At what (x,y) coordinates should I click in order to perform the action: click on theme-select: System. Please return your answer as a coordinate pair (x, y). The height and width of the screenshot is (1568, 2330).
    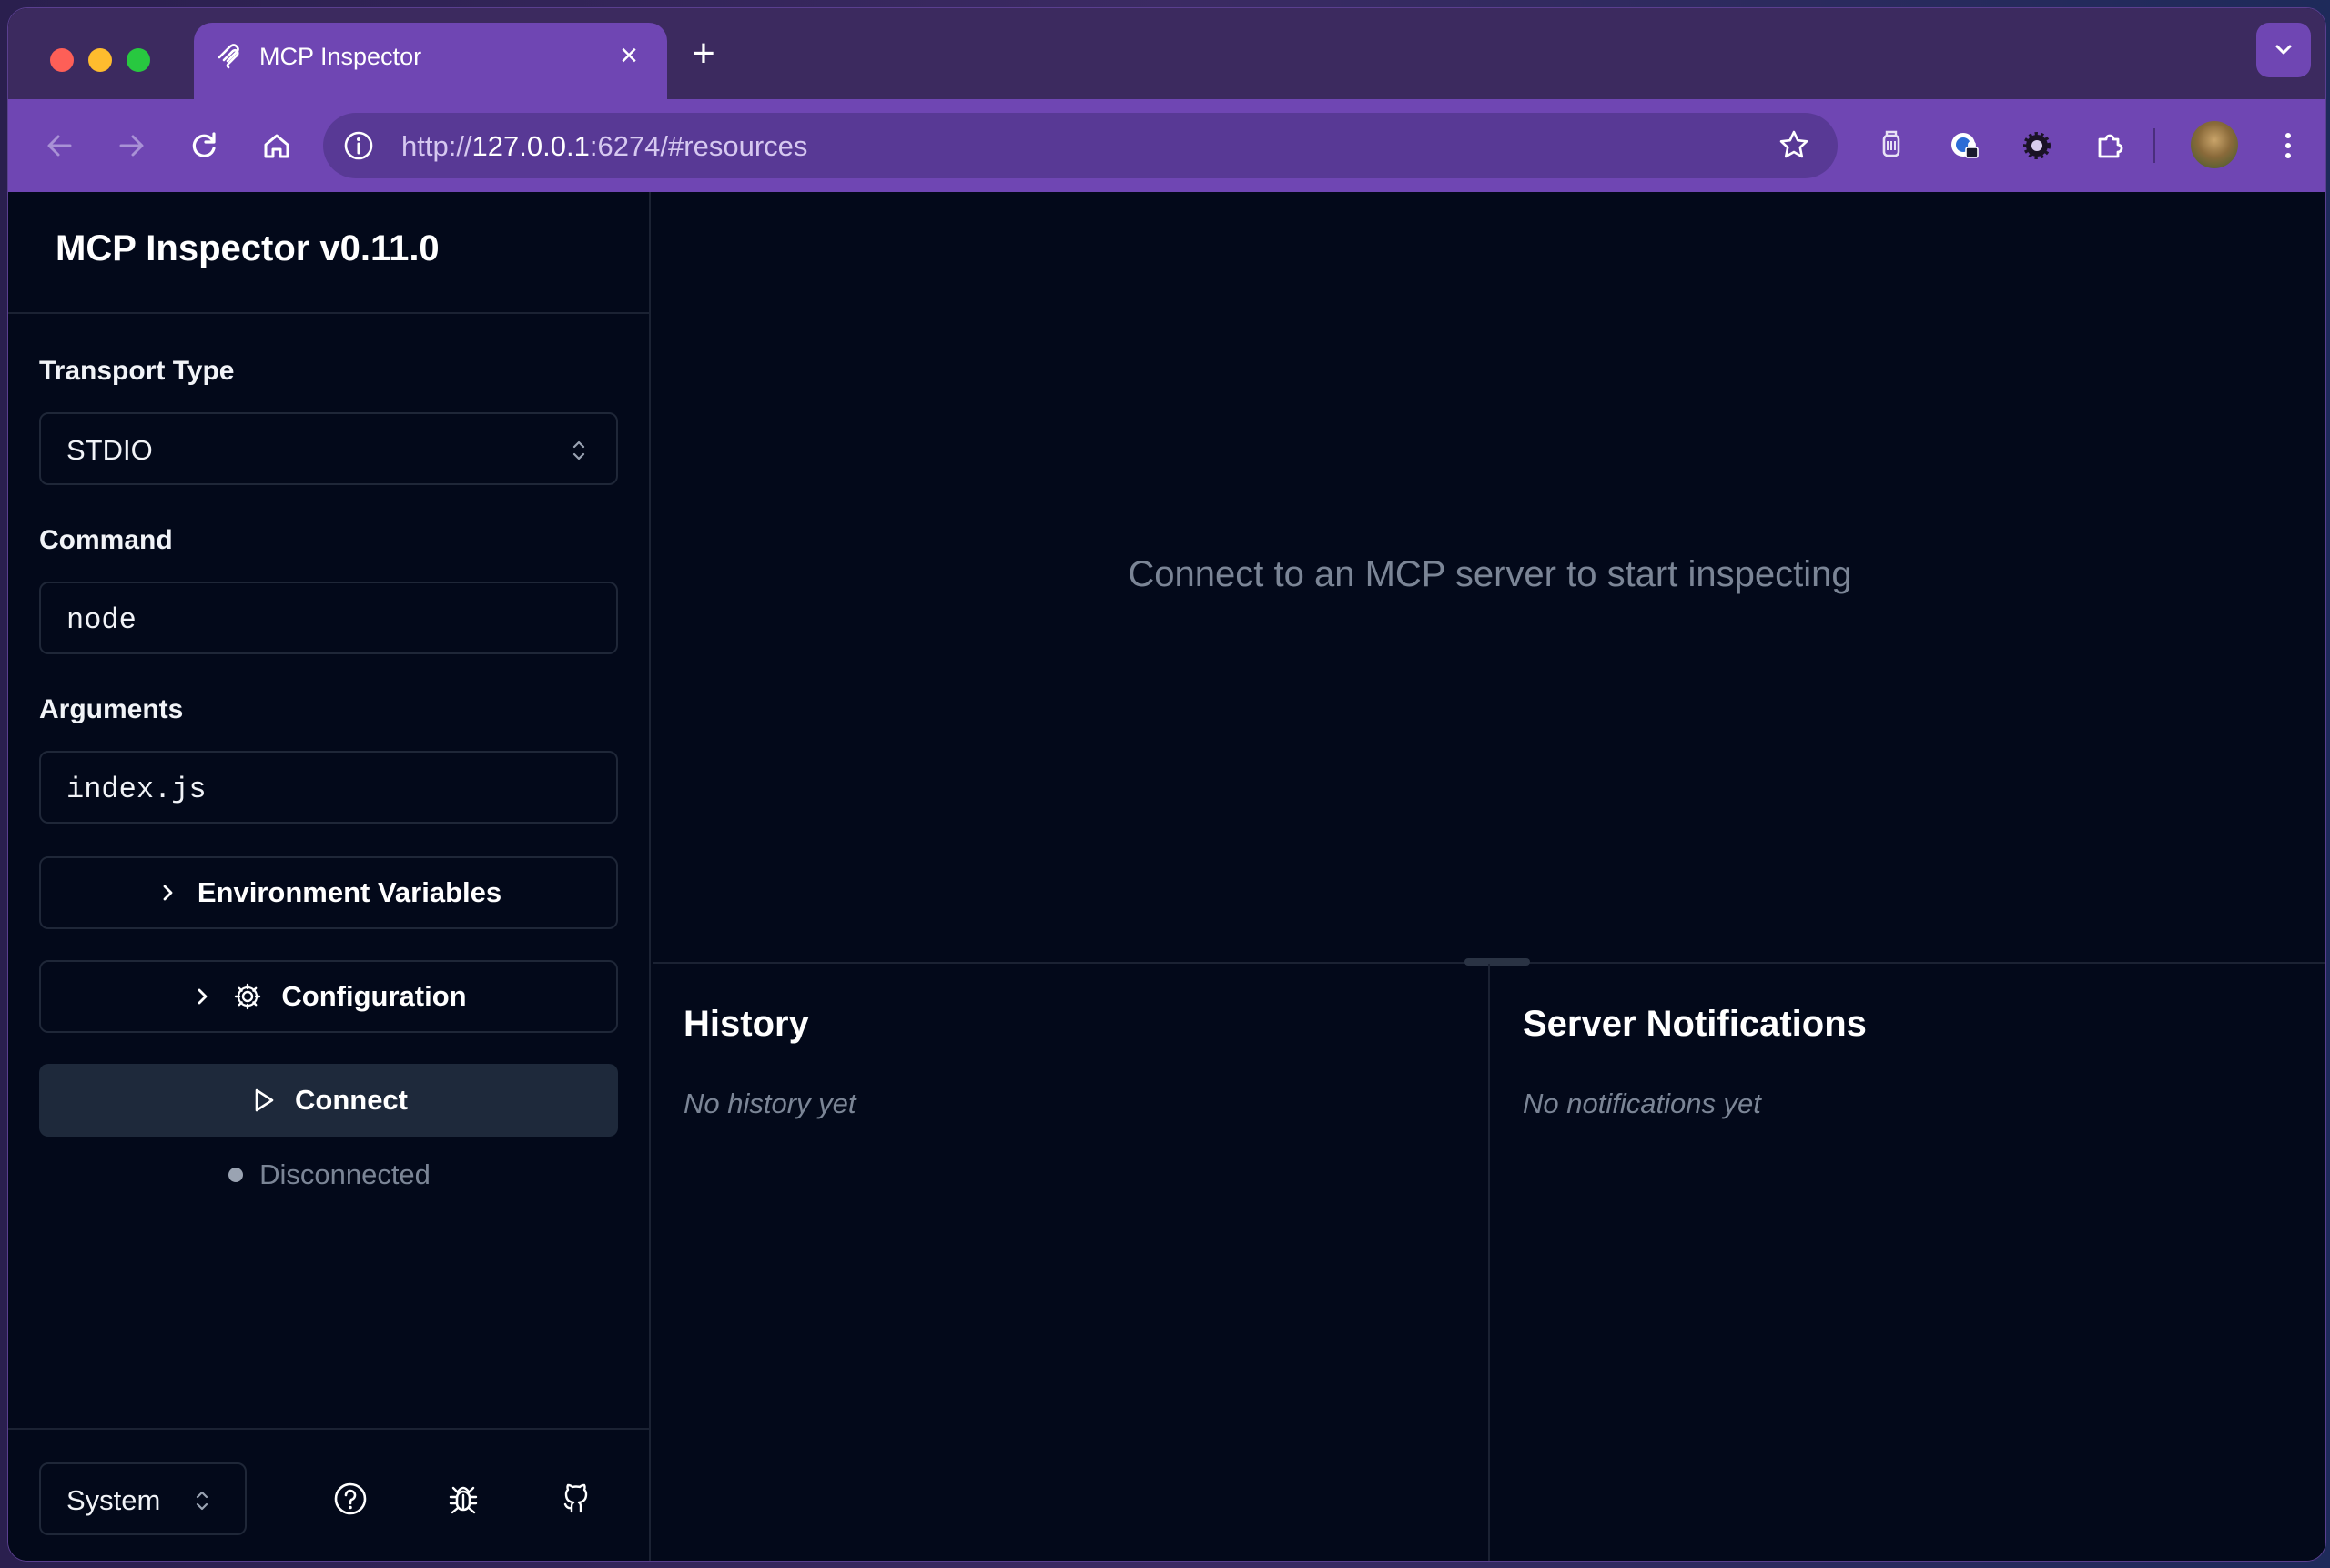
    Looking at the image, I should click on (143, 1498).